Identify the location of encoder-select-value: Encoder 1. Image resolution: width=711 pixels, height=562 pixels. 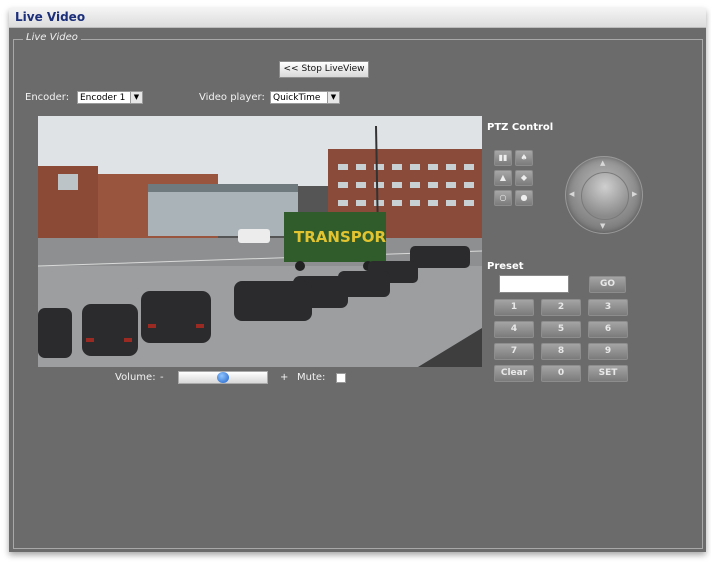
(103, 98).